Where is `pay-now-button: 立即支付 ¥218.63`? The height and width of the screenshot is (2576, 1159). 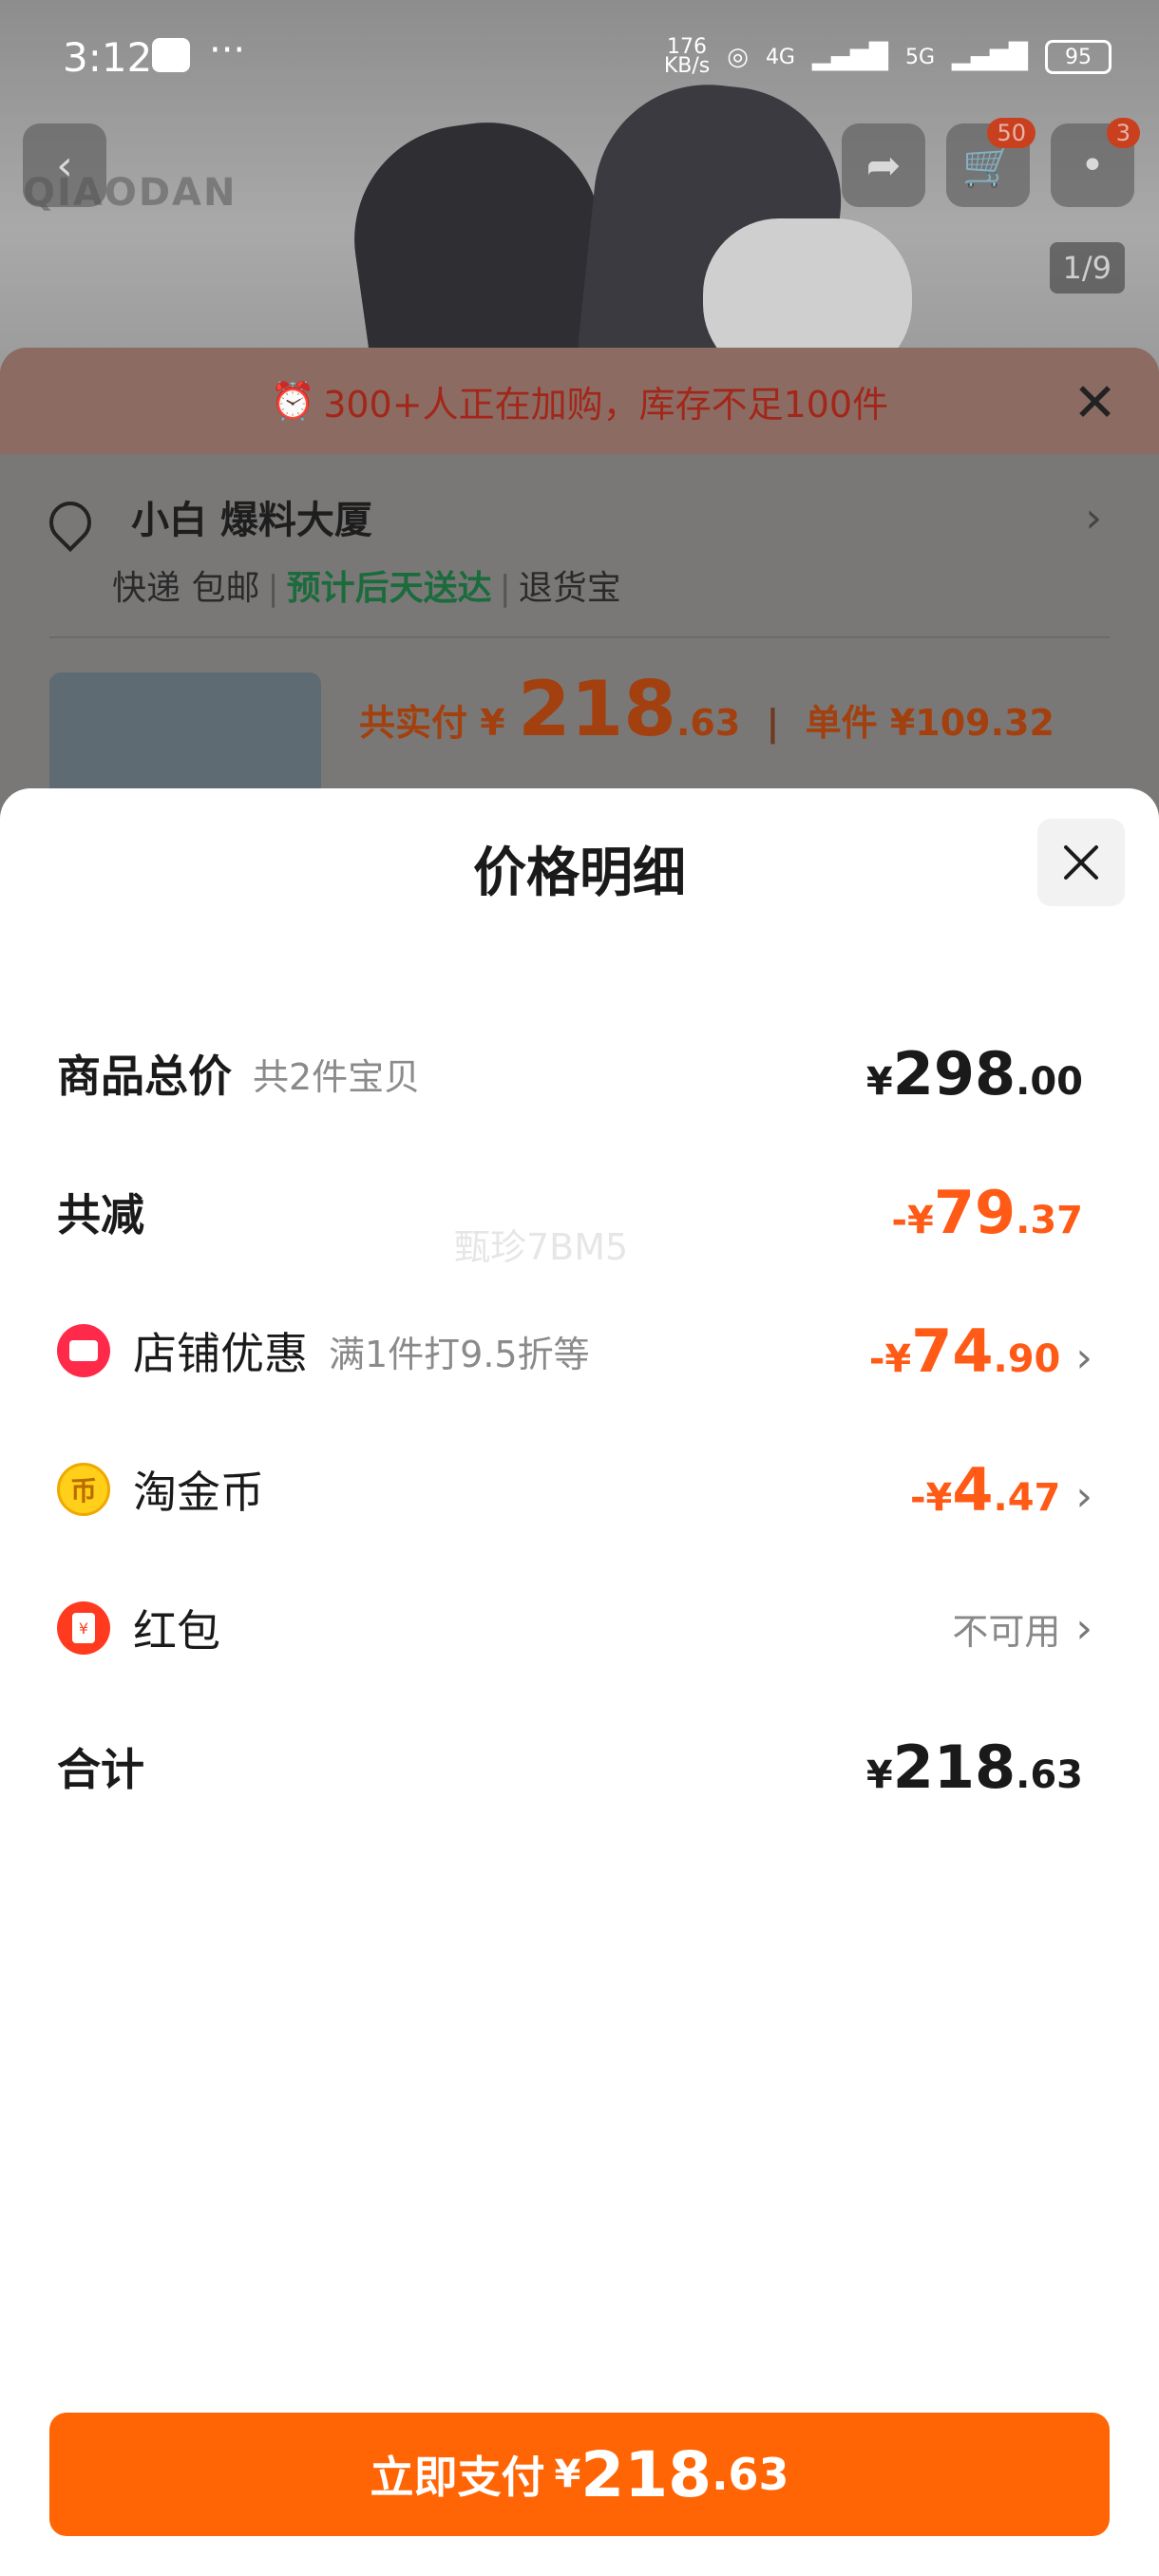 pay-now-button: 立即支付 ¥218.63 is located at coordinates (579, 2474).